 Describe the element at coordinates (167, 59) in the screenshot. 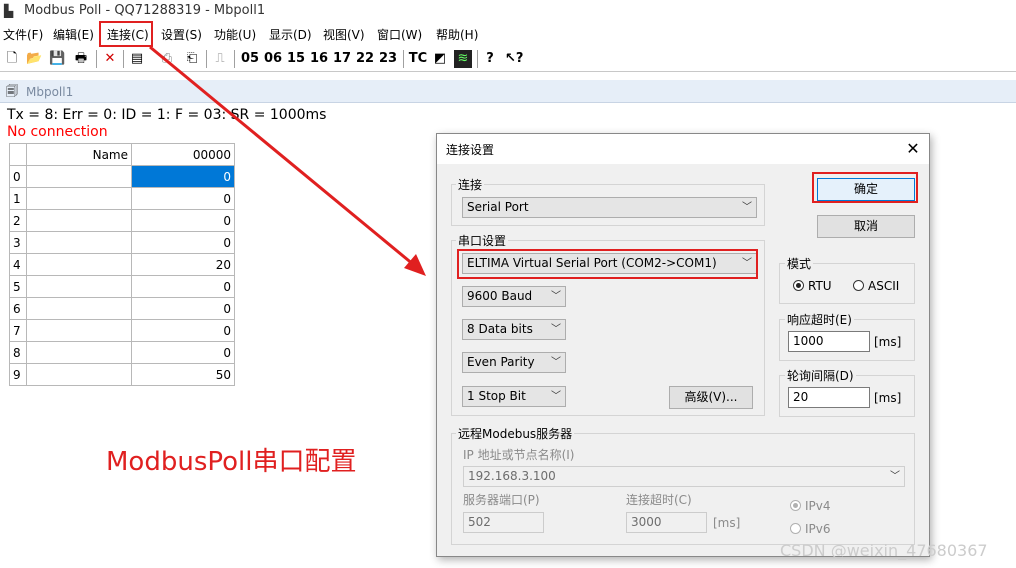

I see `read-icon: ⎙` at that location.